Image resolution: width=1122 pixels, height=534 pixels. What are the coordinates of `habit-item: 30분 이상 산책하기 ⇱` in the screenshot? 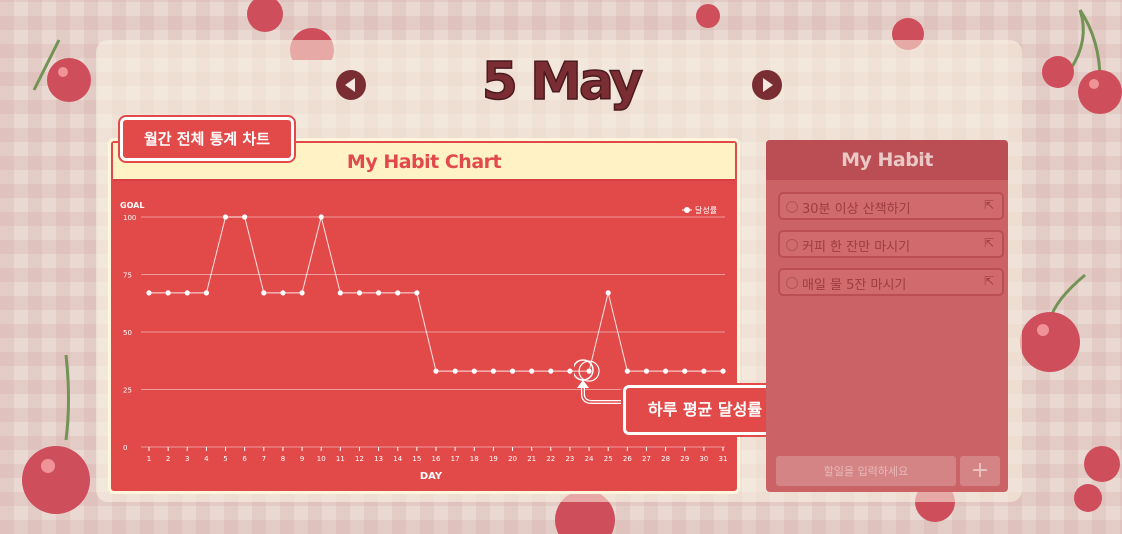 It's located at (891, 206).